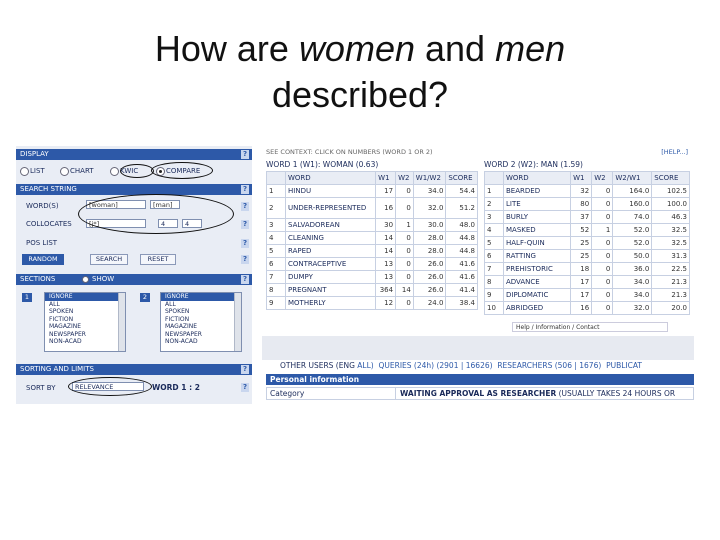  Describe the element at coordinates (404, 290) in the screenshot. I see `w2-count-link: 14` at that location.